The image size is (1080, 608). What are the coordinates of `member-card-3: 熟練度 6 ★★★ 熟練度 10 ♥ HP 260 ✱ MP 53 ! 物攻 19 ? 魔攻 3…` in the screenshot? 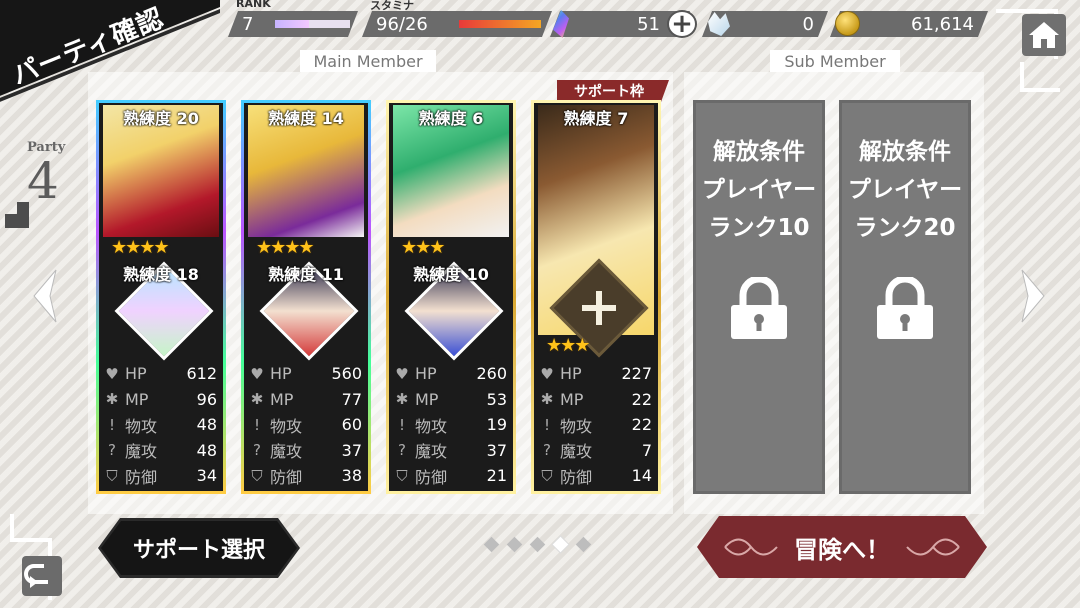 It's located at (451, 297).